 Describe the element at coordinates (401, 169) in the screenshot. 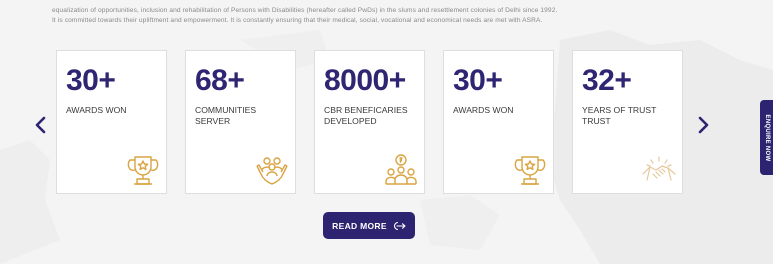

I see `beneficiaries-icon` at that location.